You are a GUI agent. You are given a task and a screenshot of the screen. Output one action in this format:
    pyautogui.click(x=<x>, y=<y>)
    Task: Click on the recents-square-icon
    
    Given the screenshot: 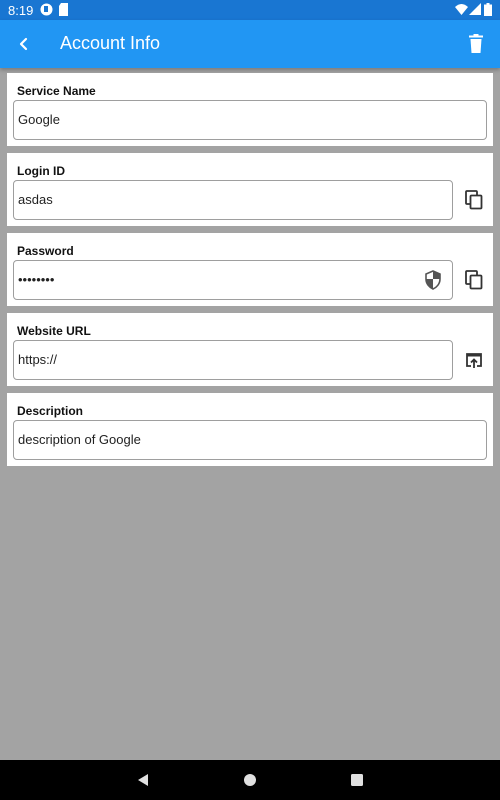 What is the action you would take?
    pyautogui.click(x=357, y=780)
    